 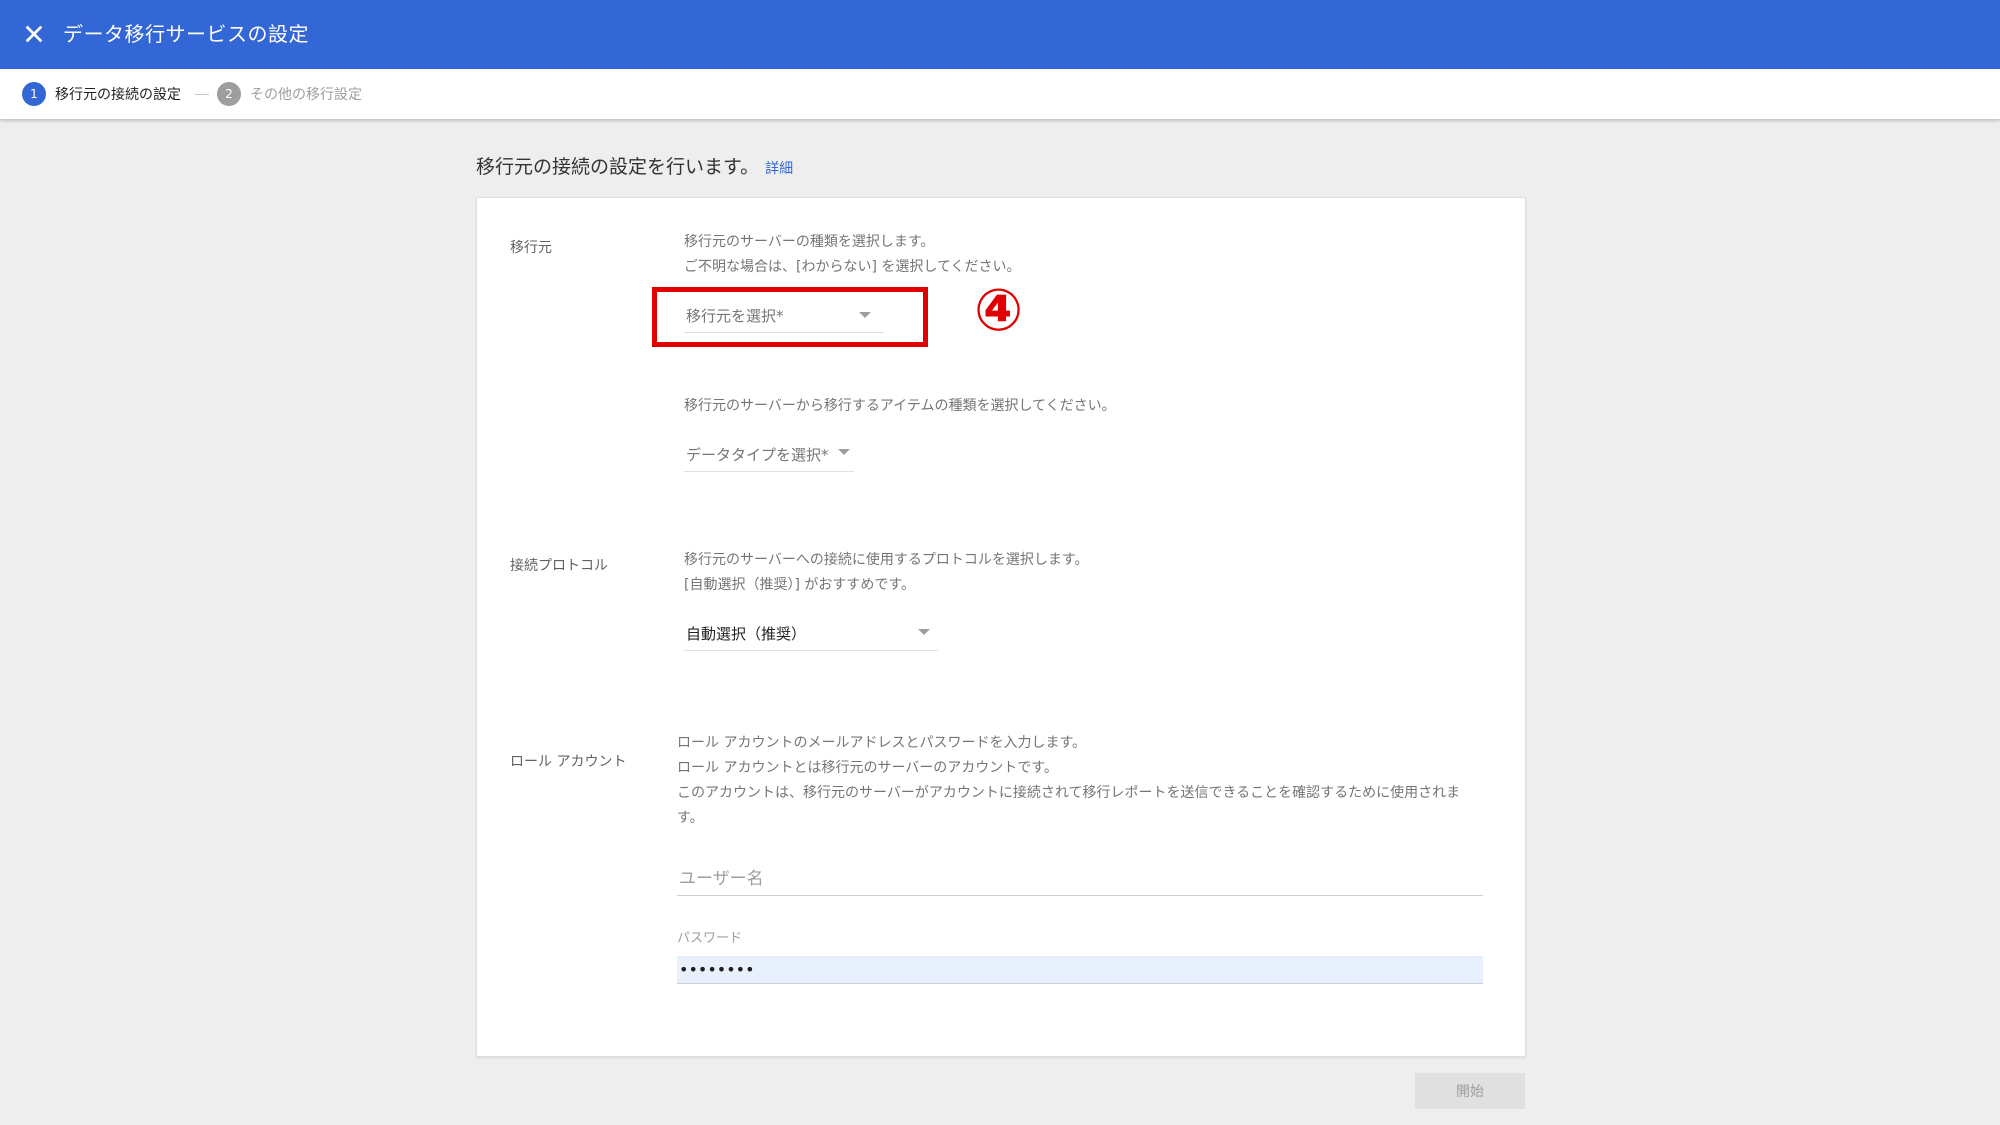 I want to click on intro-text-row: 移行元の接続の設定を行います。 詳細, so click(x=634, y=165).